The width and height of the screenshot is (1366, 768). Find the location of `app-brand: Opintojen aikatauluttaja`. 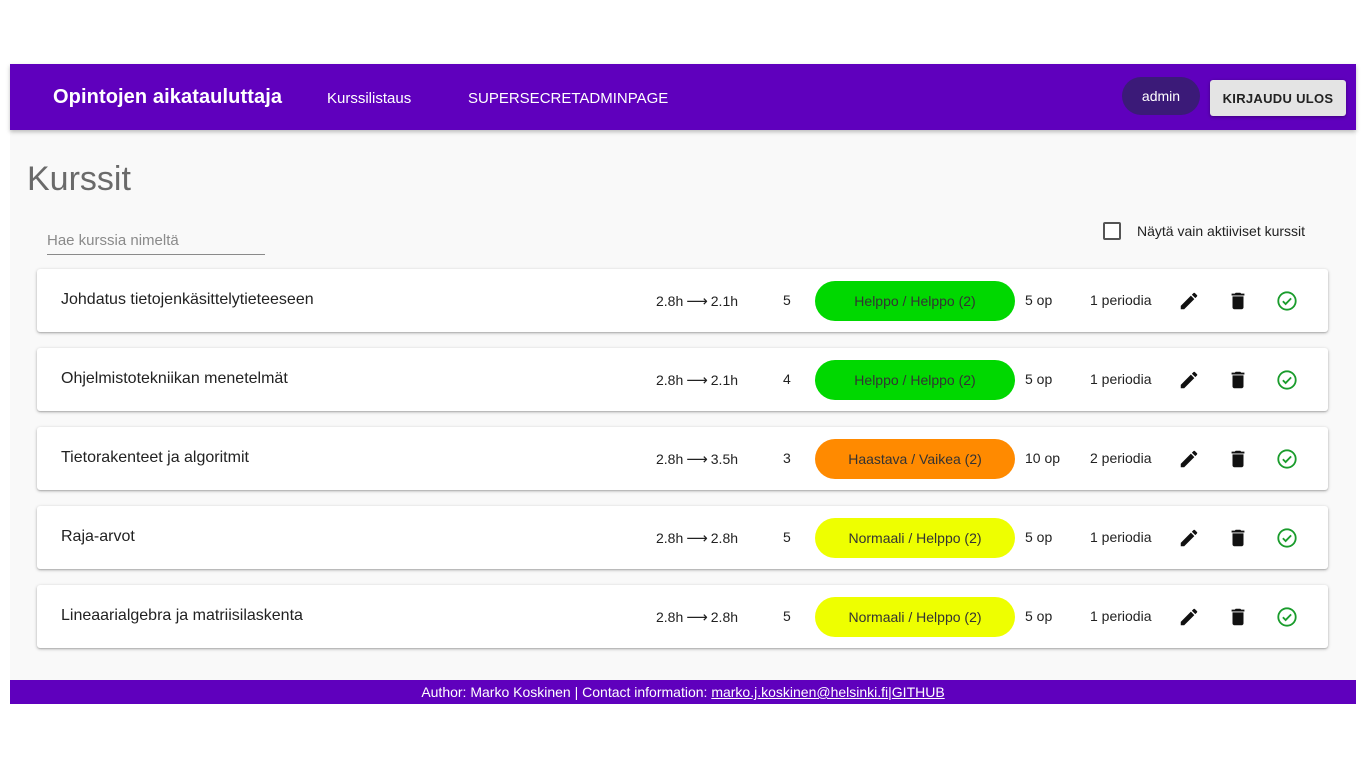

app-brand: Opintojen aikatauluttaja is located at coordinates (167, 97).